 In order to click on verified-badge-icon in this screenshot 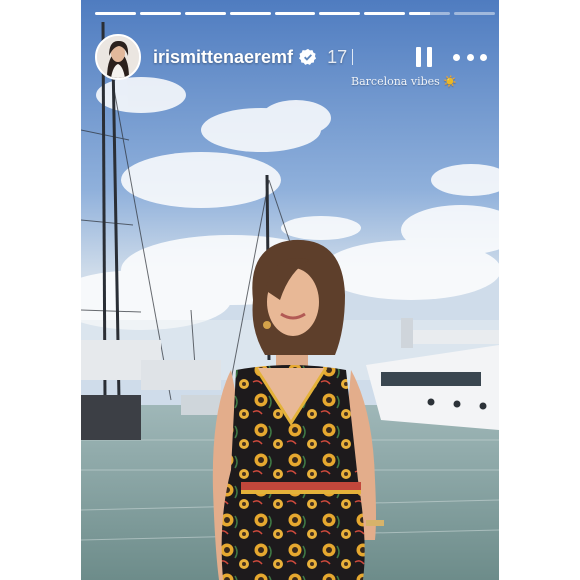, I will do `click(308, 56)`.